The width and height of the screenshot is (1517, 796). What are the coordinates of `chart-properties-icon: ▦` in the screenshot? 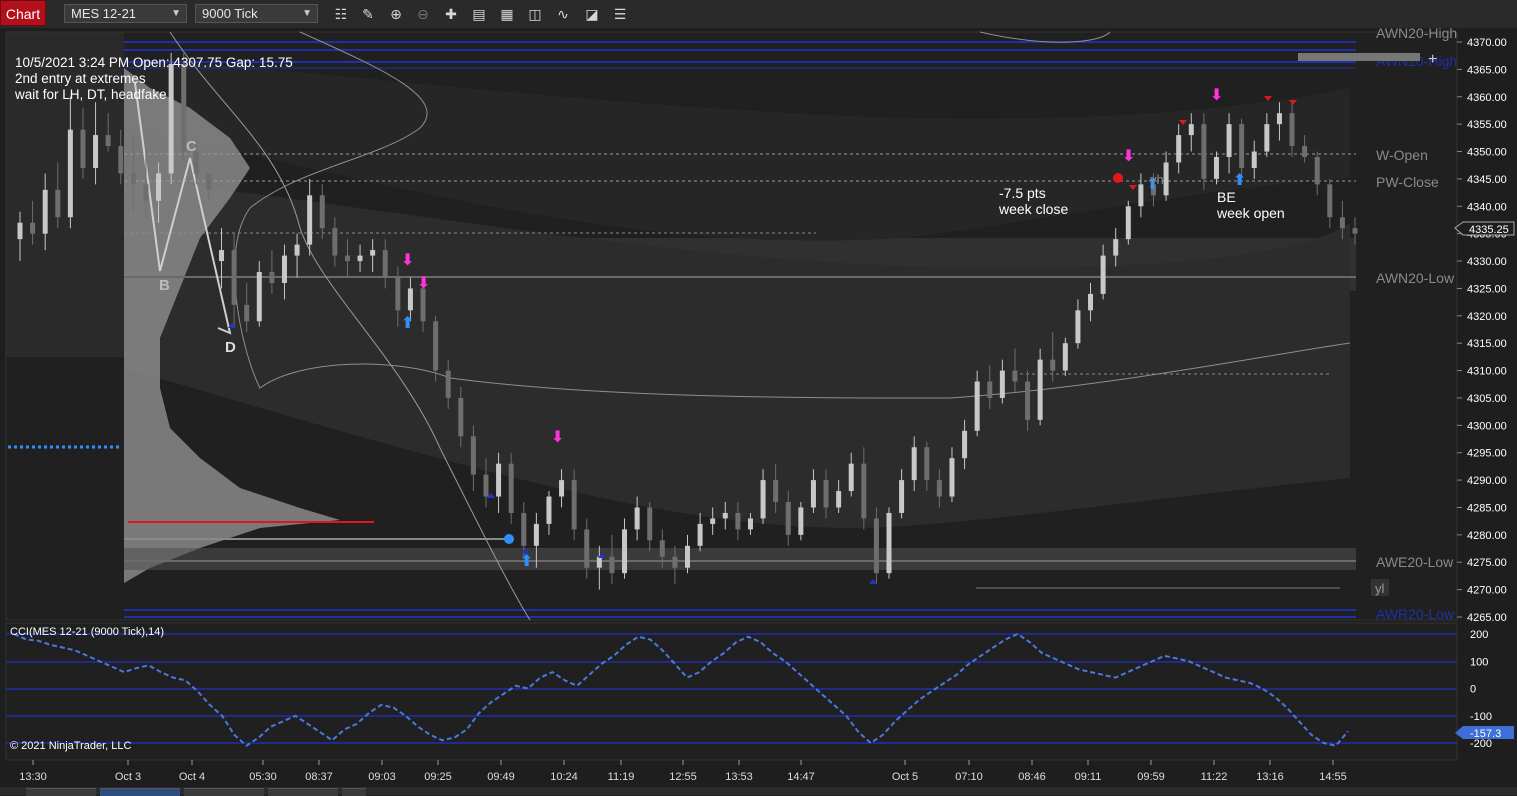 It's located at (507, 14).